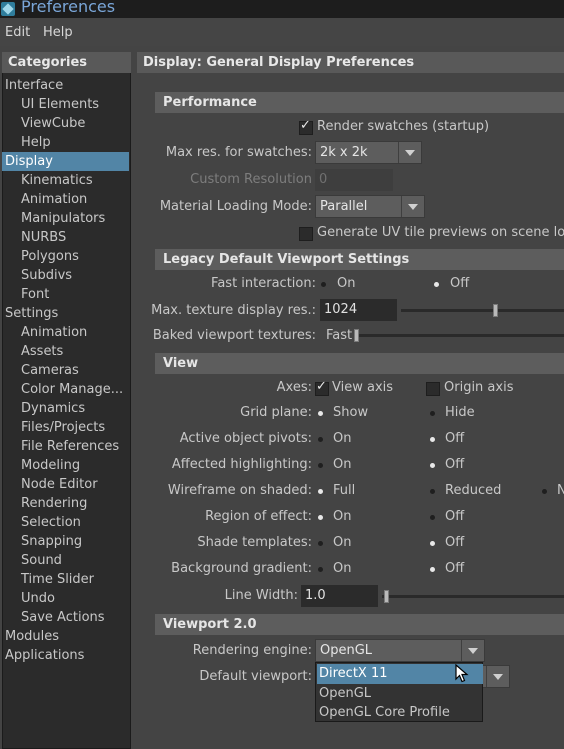 This screenshot has width=564, height=749. I want to click on affected-highlighting-opt2-radio, so click(432, 465).